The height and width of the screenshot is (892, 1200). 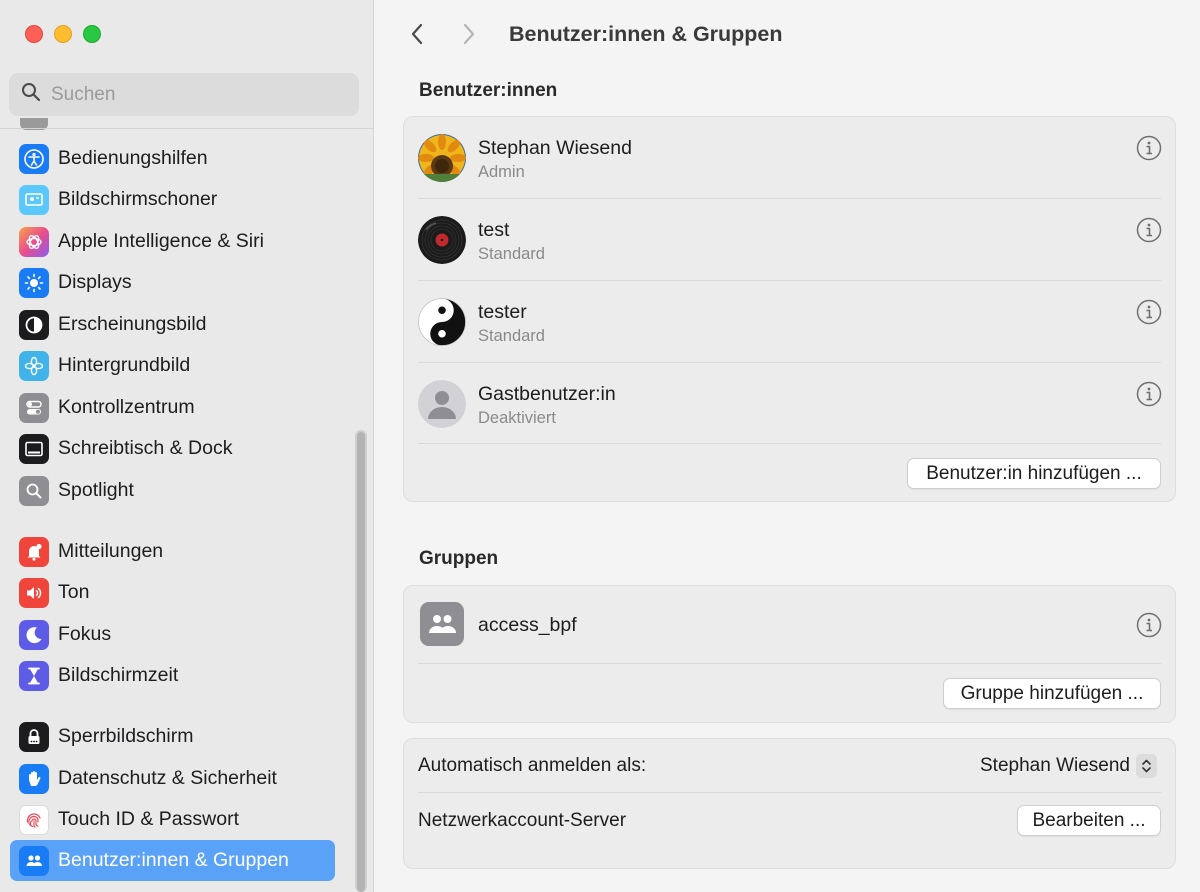 I want to click on group-row: access_bpf, so click(x=790, y=624).